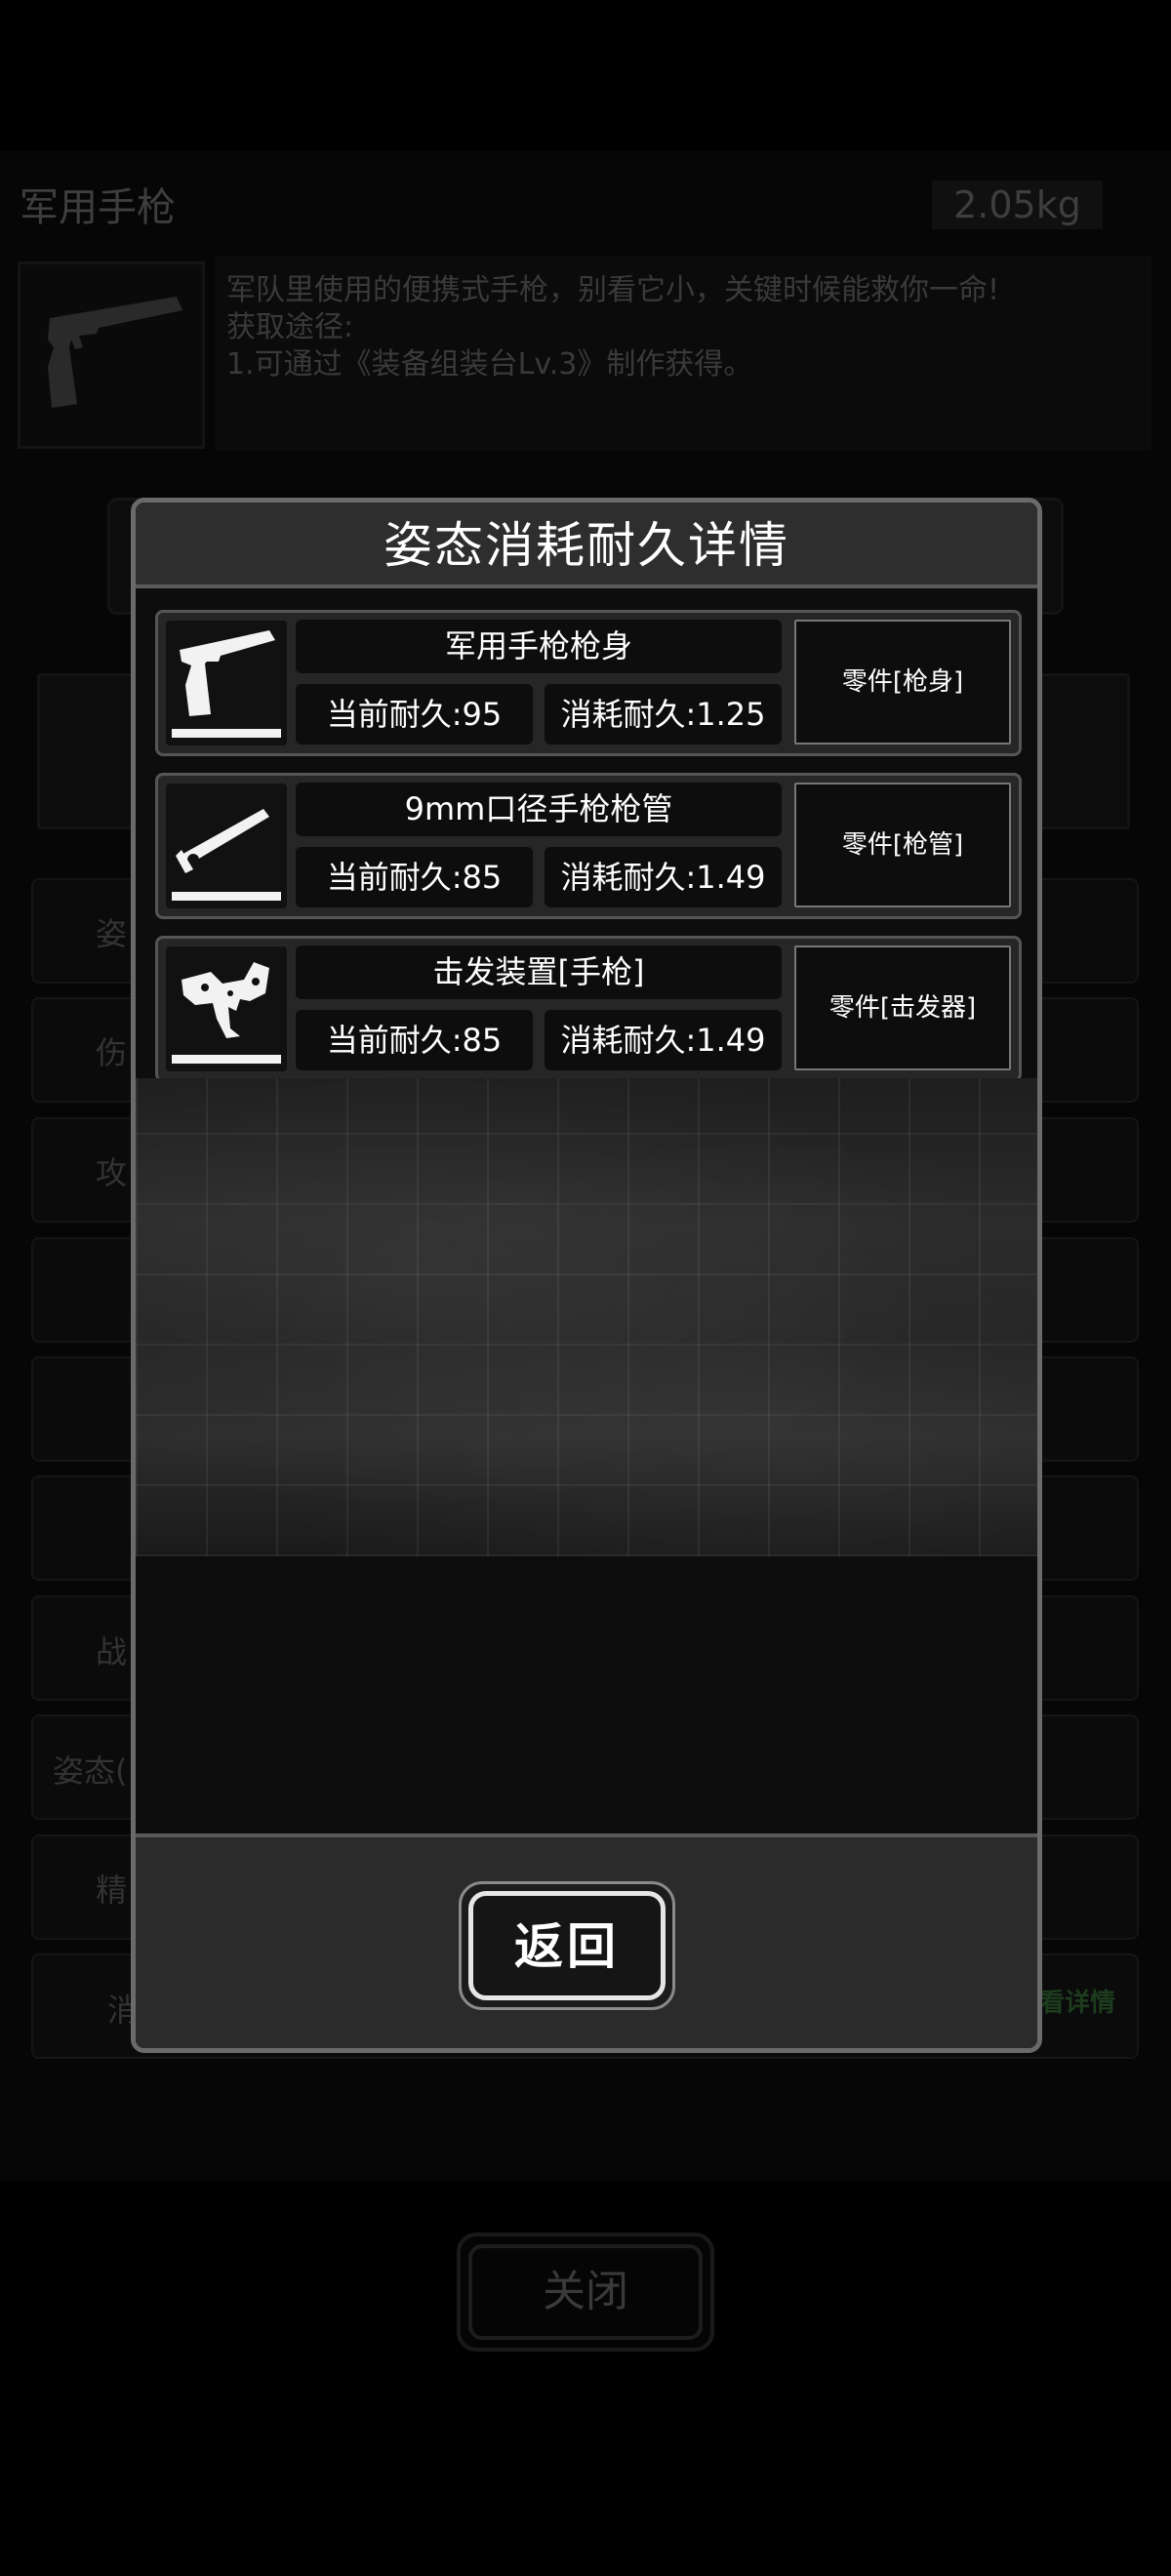  Describe the element at coordinates (902, 682) in the screenshot. I see `part-type: 零件[枪身]` at that location.